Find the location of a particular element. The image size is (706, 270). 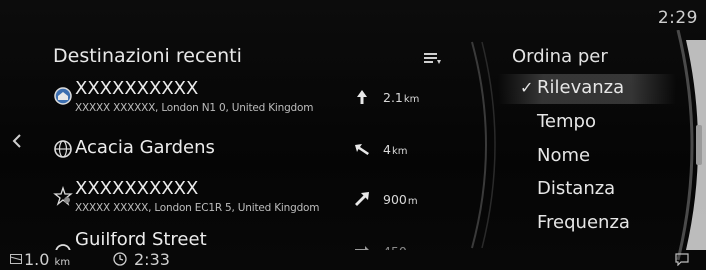

sort-list-icon is located at coordinates (433, 59).